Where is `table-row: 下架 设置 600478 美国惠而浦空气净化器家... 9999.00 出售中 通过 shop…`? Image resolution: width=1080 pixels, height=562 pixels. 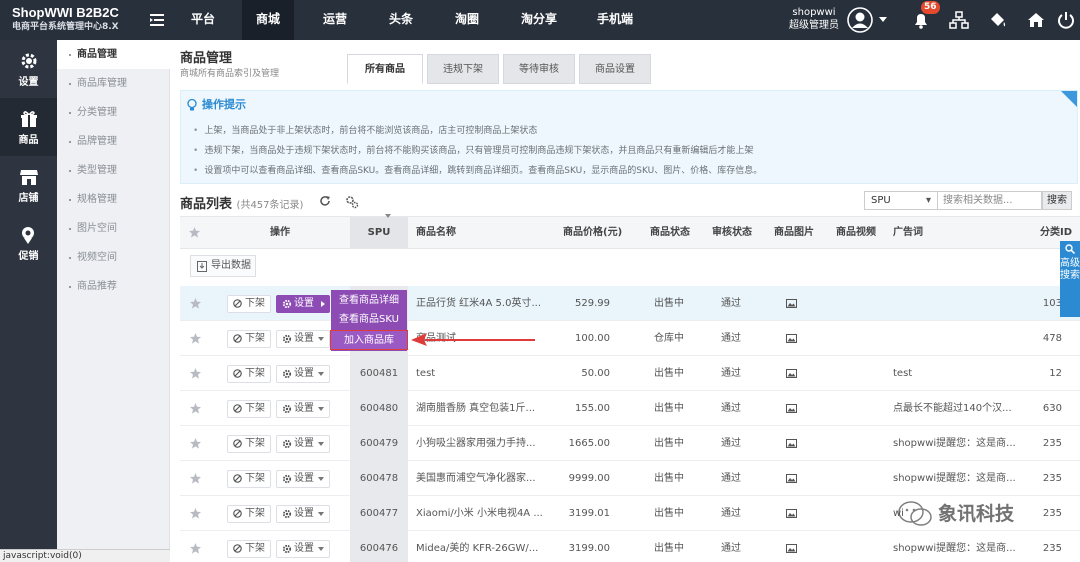 table-row: 下架 设置 600478 美国惠而浦空气净化器家... 9999.00 出售中 通过 shop… is located at coordinates (630, 478).